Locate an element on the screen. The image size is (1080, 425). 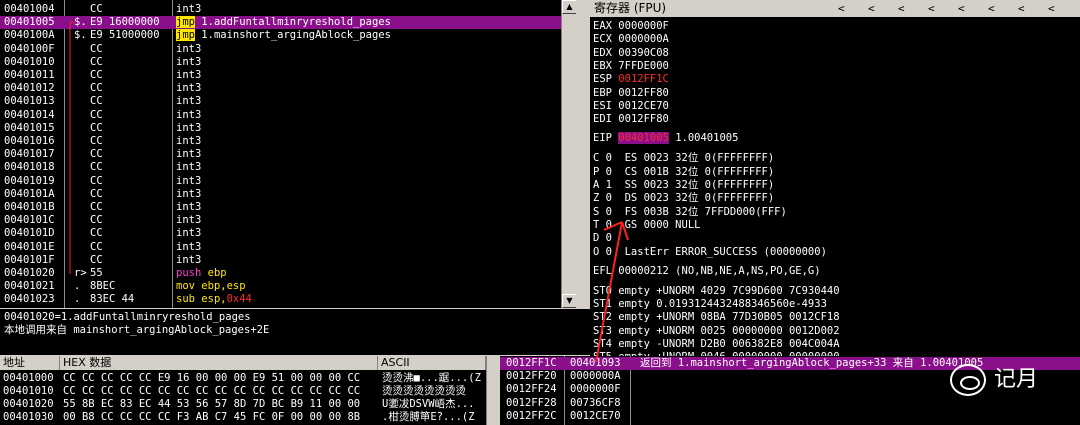
register-eax: EAX 0000000F is located at coordinates (631, 26).